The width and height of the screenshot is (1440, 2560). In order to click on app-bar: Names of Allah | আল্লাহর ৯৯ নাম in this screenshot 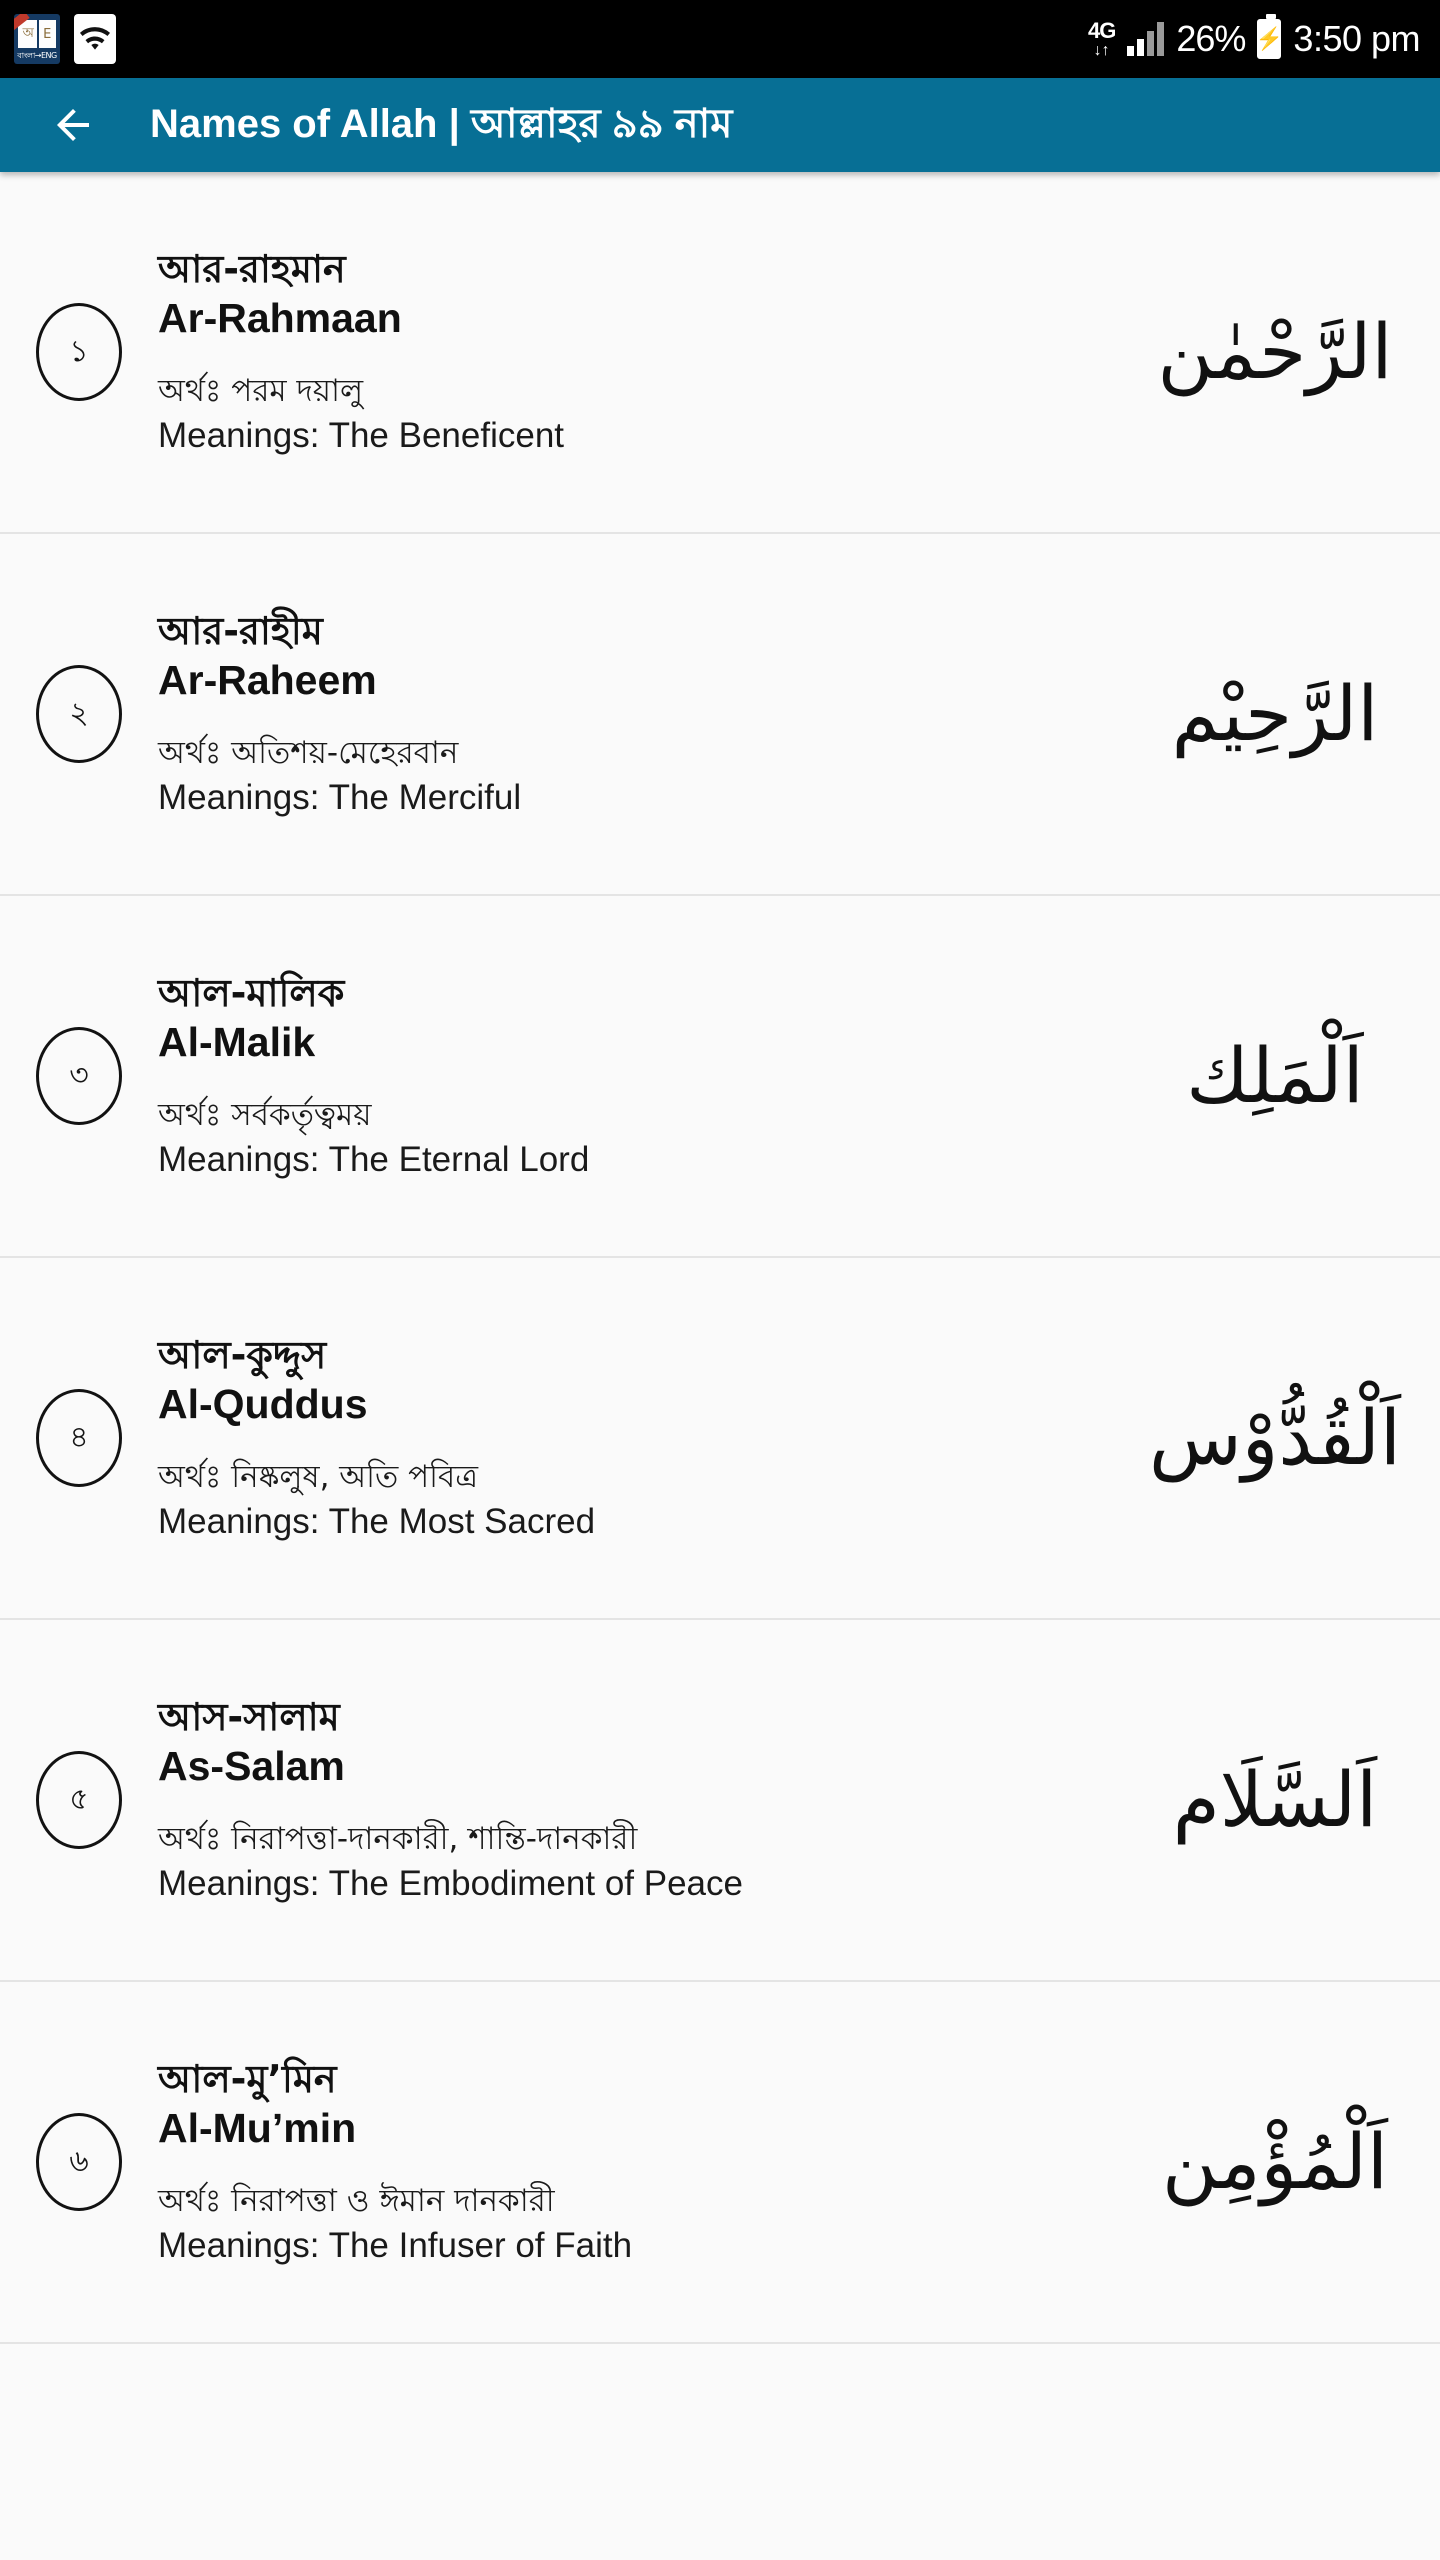, I will do `click(720, 125)`.